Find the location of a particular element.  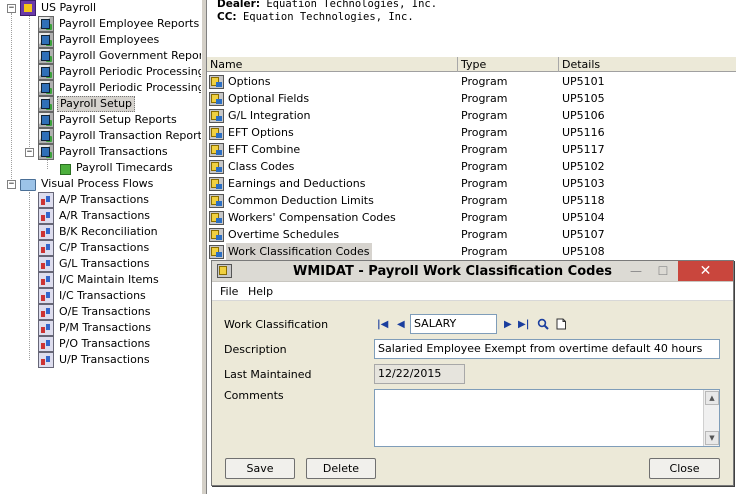

menu-help: Help is located at coordinates (260, 291).